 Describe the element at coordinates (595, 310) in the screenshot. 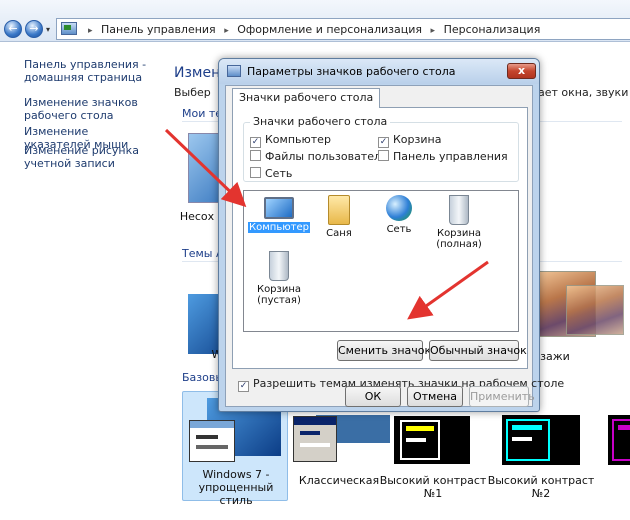

I see `landscapes-theme-thumbnail-stack` at that location.